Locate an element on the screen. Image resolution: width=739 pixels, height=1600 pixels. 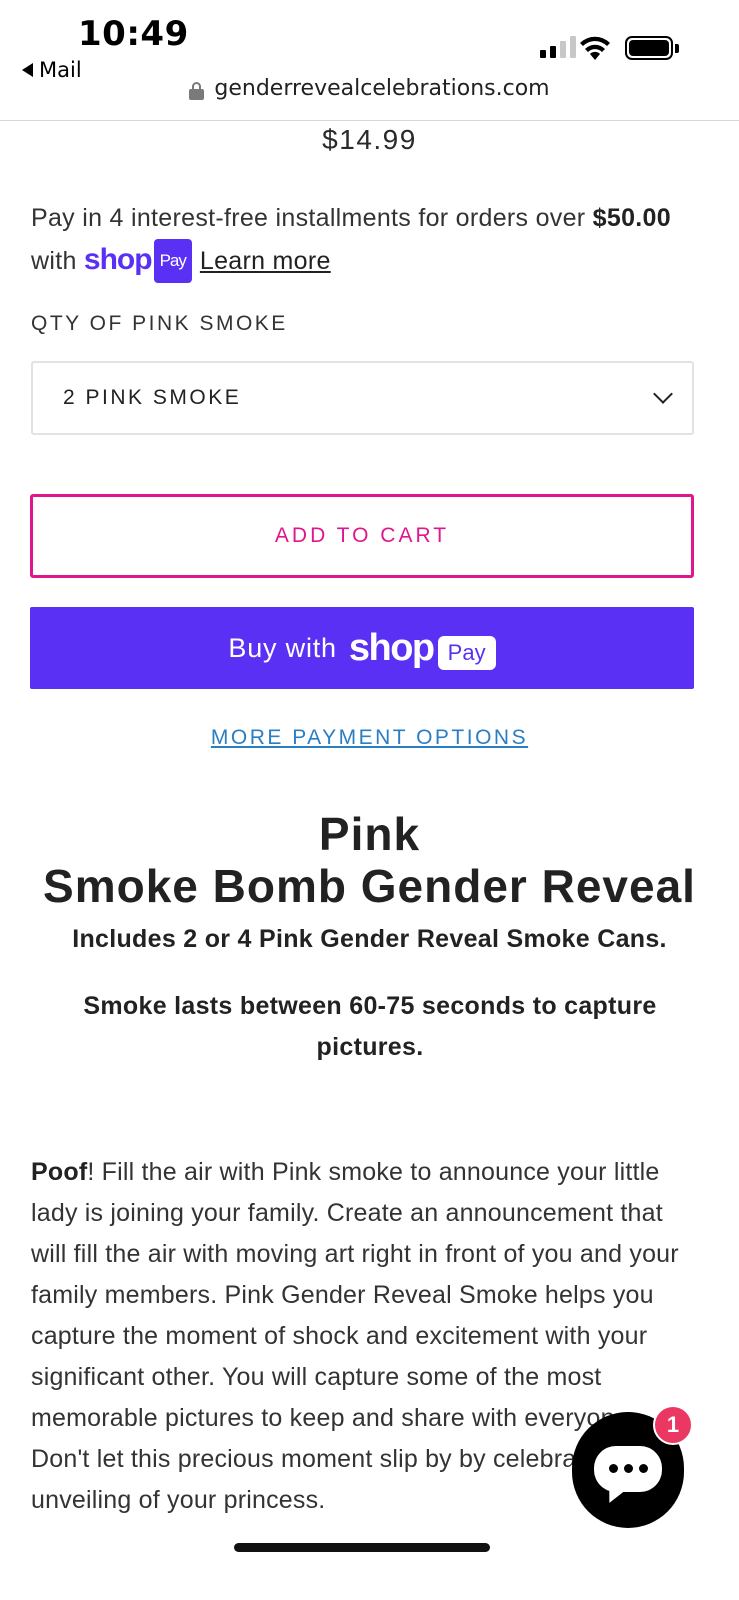
chat-notification-badge: 1 is located at coordinates (673, 1425).